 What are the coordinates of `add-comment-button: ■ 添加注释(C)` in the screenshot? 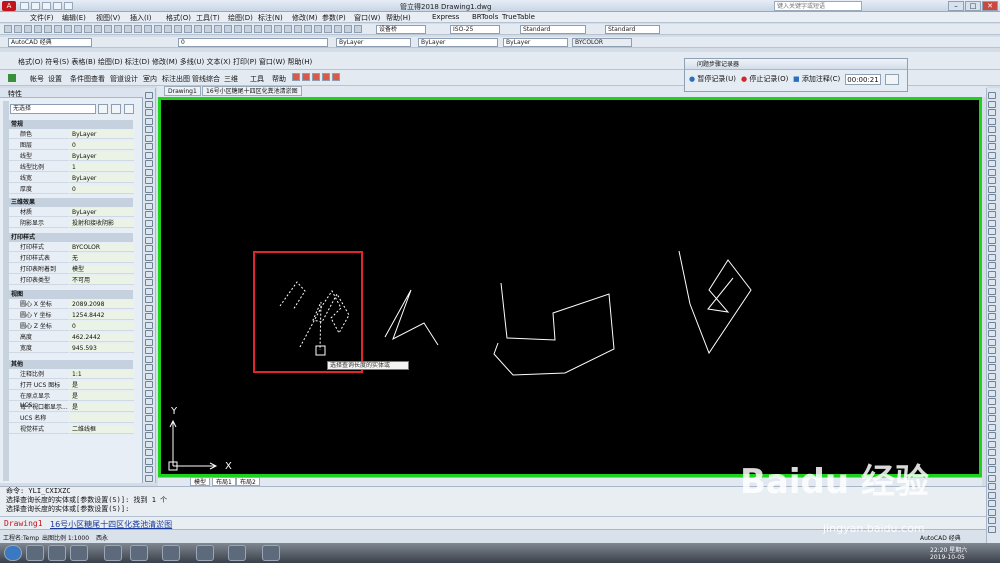 It's located at (816, 79).